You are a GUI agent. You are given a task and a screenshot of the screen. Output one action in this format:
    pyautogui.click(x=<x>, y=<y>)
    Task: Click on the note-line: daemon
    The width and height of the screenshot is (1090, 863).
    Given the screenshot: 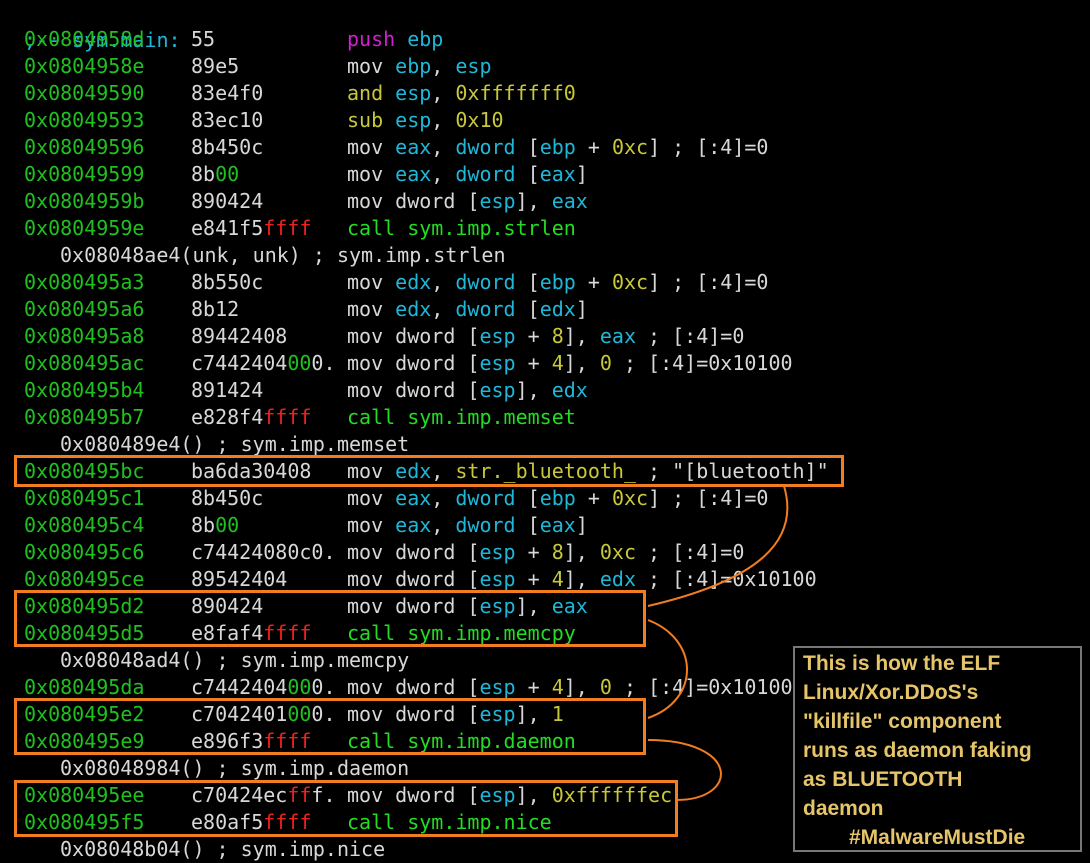 What is the action you would take?
    pyautogui.click(x=843, y=808)
    